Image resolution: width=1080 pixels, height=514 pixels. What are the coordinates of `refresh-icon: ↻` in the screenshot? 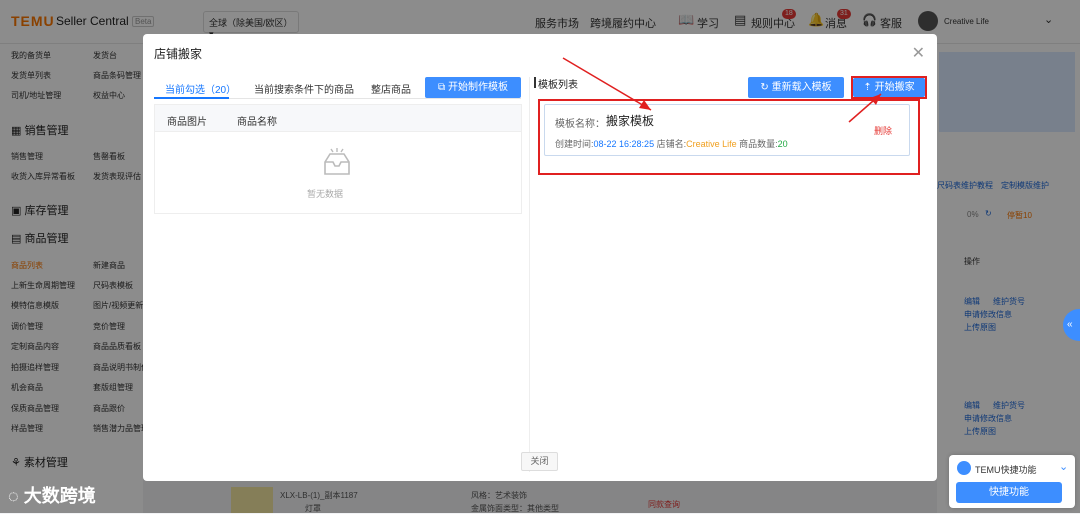 It's located at (764, 87).